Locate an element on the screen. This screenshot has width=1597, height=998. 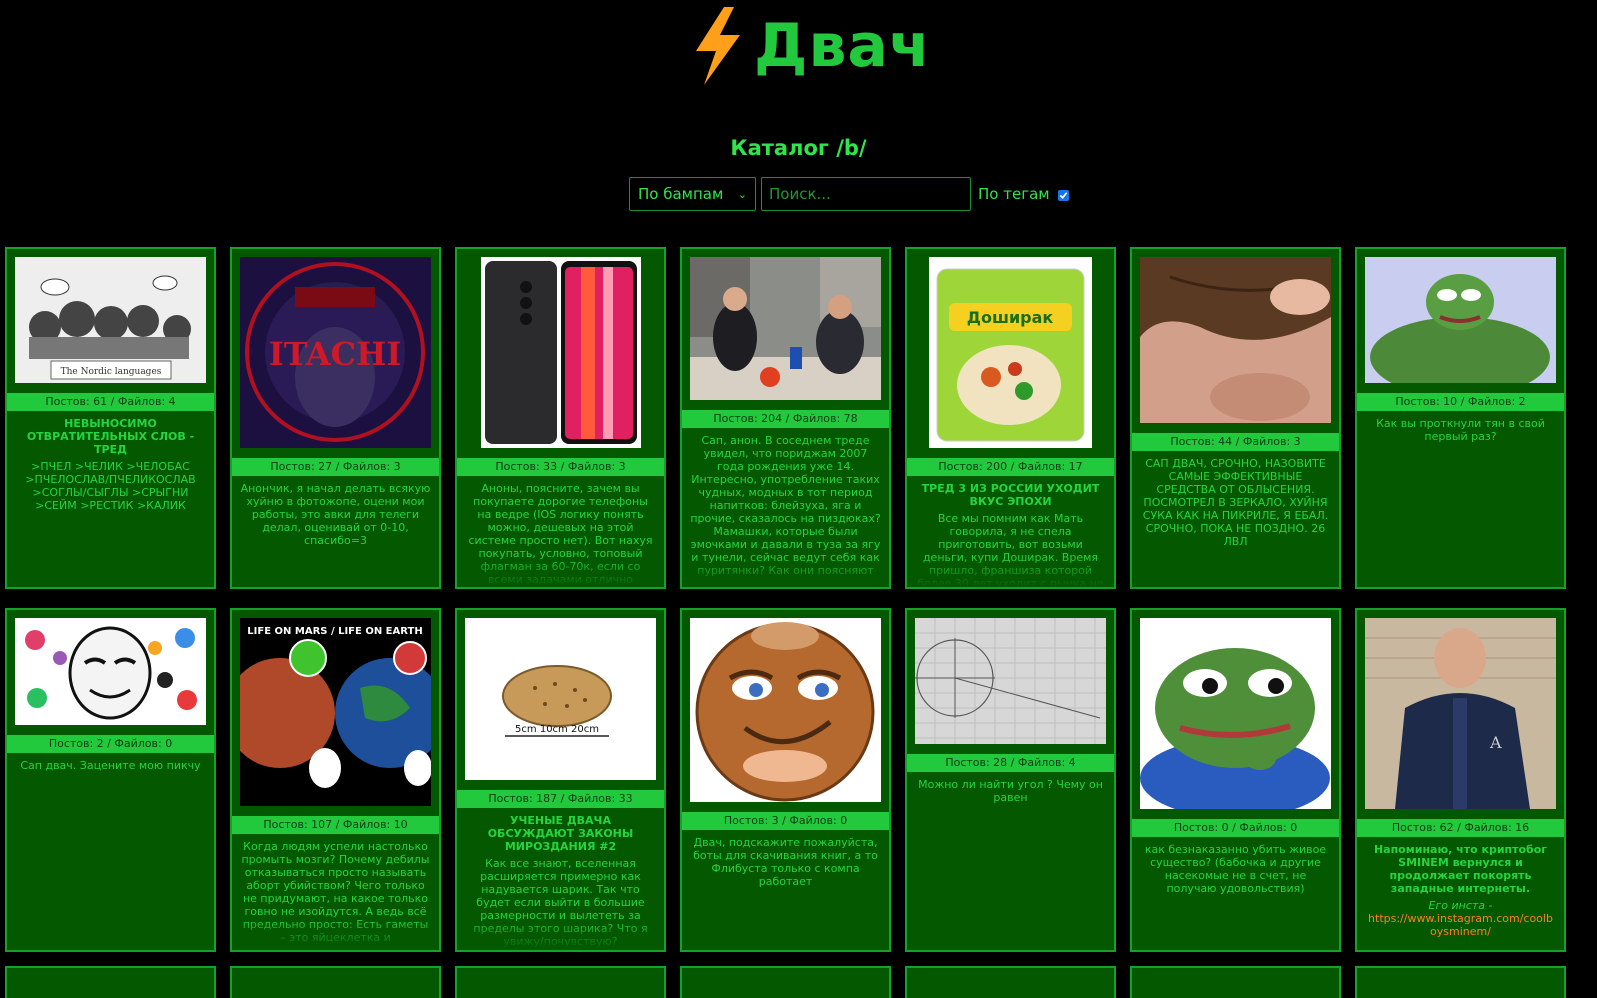
checkmark-icon is located at coordinates (1063, 195).